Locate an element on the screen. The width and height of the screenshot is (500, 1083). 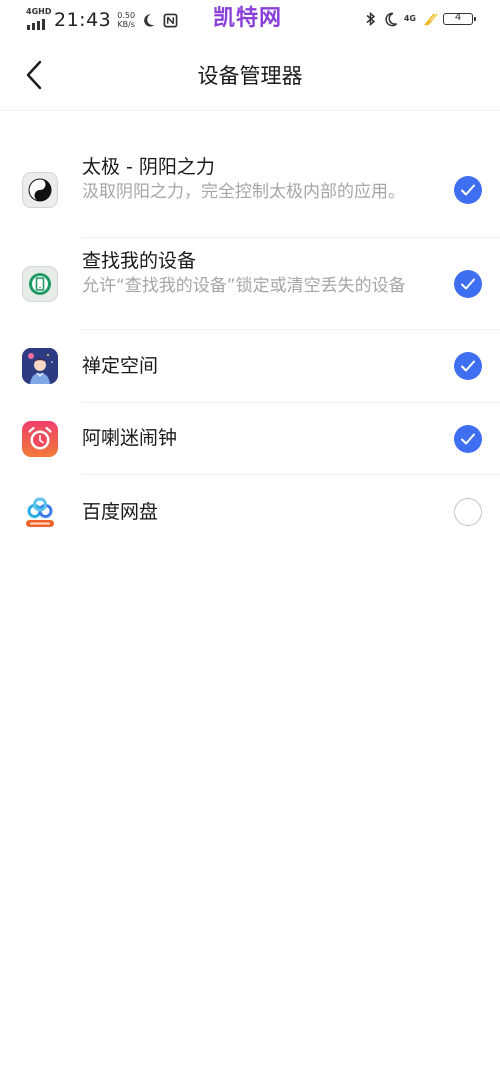
network-speed-unit: KB/s is located at coordinates (126, 24).